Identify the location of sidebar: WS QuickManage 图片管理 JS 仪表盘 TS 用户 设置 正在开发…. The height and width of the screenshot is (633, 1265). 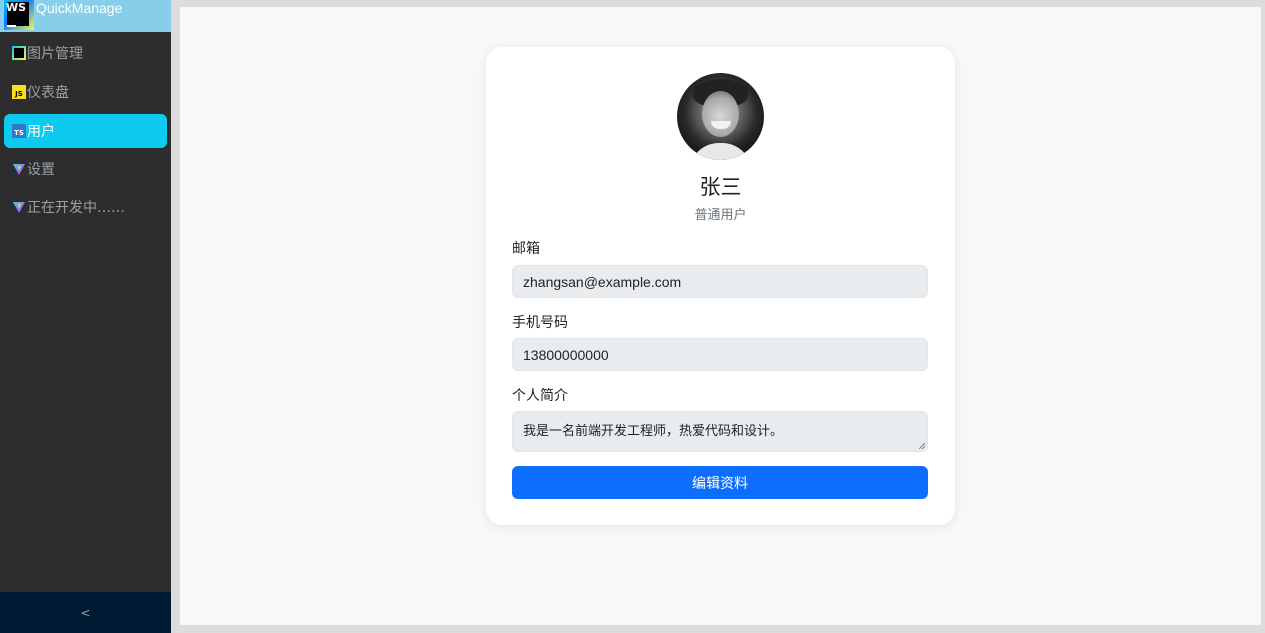
(85, 316).